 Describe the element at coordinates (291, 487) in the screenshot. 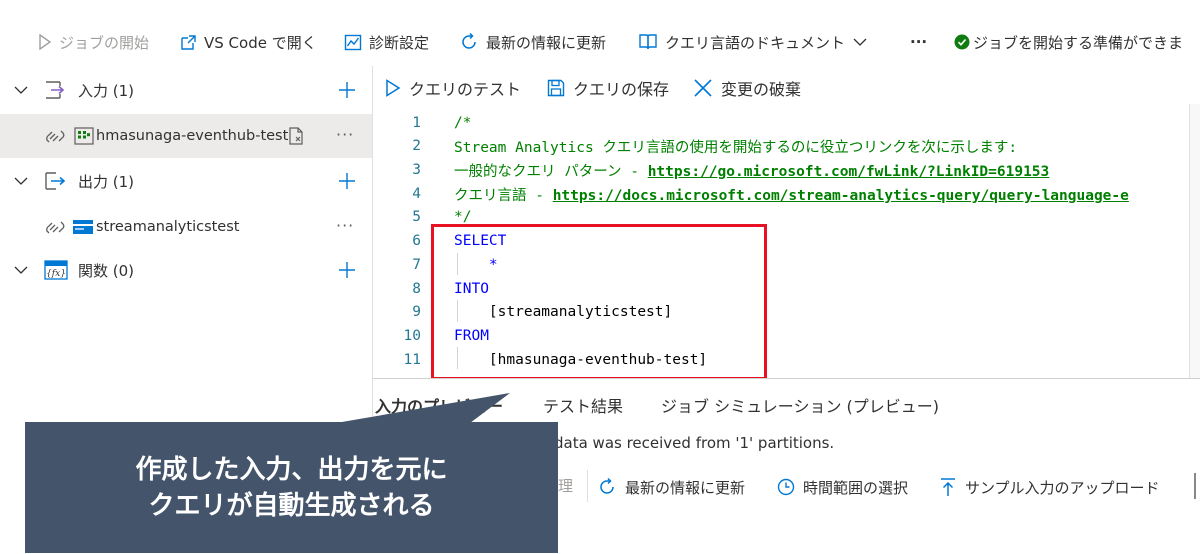

I see `callout-box: 作成した入力、出力を元に クエリが自動生成される` at that location.